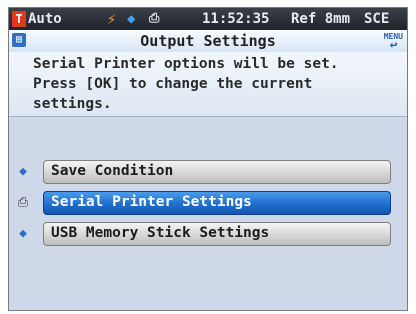 The image size is (416, 314). Describe the element at coordinates (72, 104) in the screenshot. I see `message-line-3: settings.` at that location.